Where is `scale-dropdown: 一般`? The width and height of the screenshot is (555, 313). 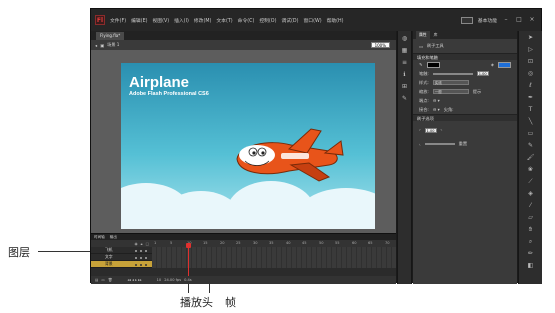
scale-dropdown: 一般 is located at coordinates (450, 91).